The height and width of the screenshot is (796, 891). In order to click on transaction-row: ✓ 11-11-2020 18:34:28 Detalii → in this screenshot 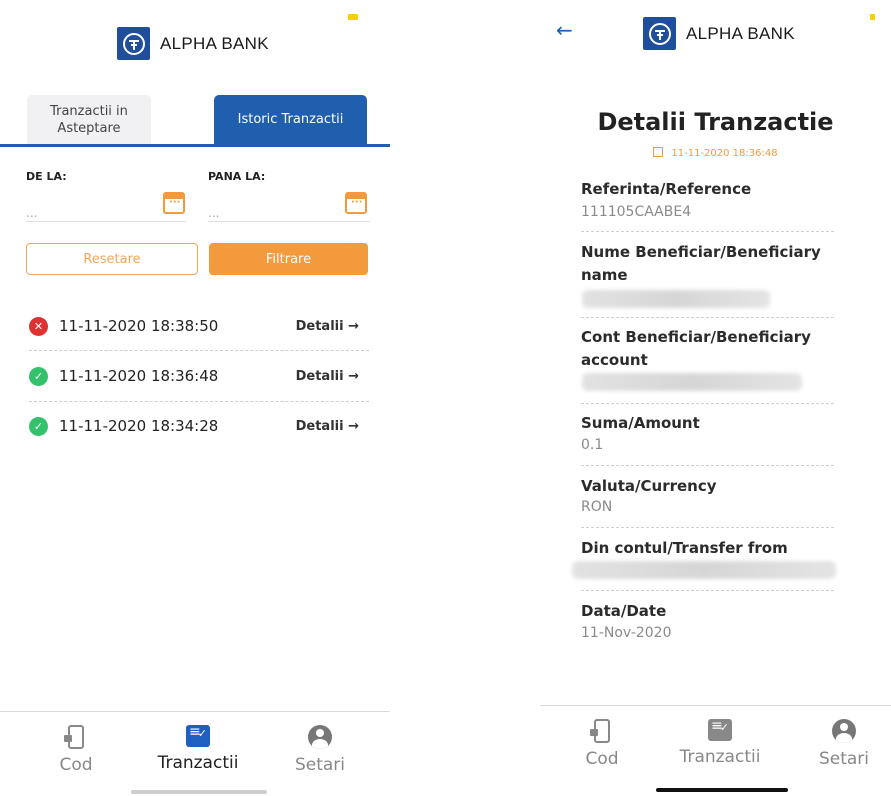, I will do `click(199, 426)`.